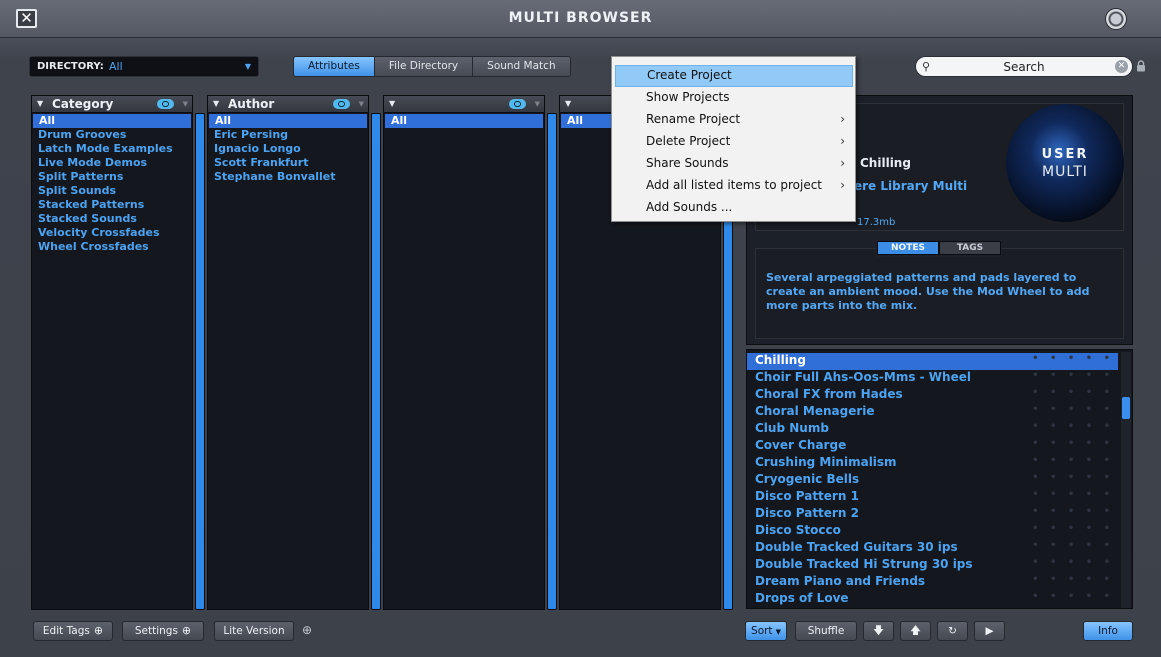 This screenshot has height=657, width=1161. What do you see at coordinates (932, 514) in the screenshot?
I see `result-row: Disco Pattern 2 • • • • •` at bounding box center [932, 514].